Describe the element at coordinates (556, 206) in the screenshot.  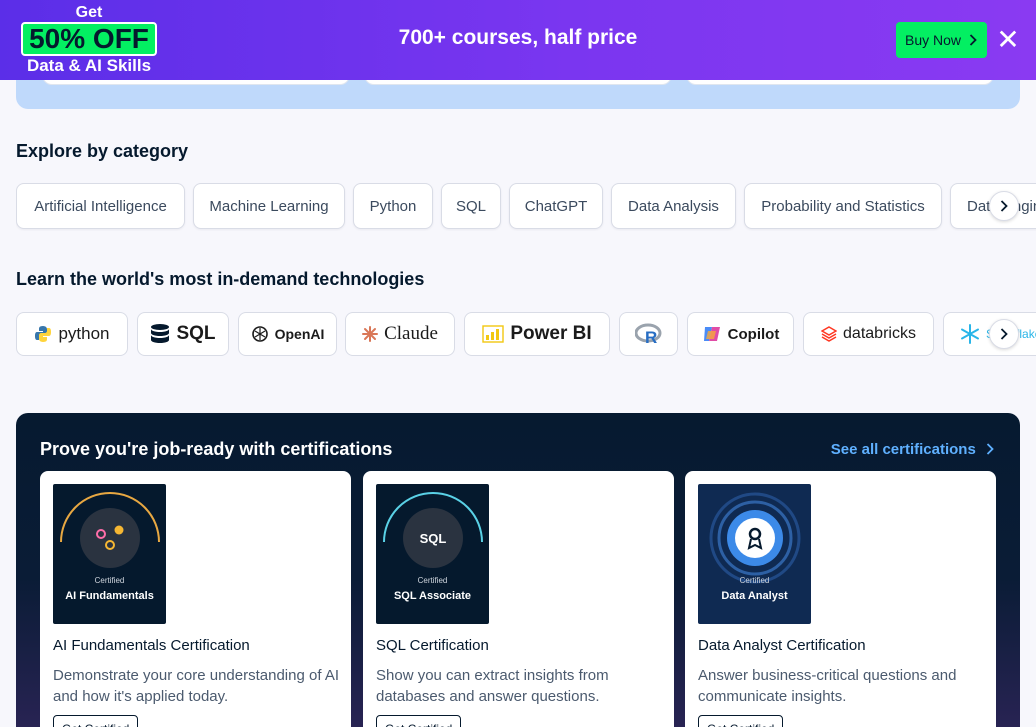
I see `category-chip: ChatGPT` at that location.